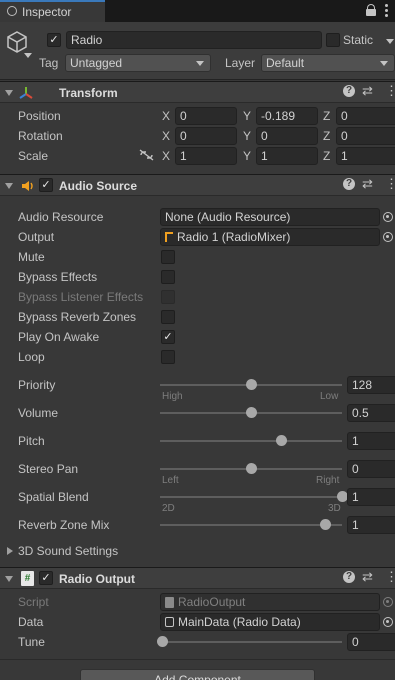 The height and width of the screenshot is (680, 395). What do you see at coordinates (197, 185) in the screenshot?
I see `audio-source-header: ✓ Audio Source ? ⇄ ⋮` at bounding box center [197, 185].